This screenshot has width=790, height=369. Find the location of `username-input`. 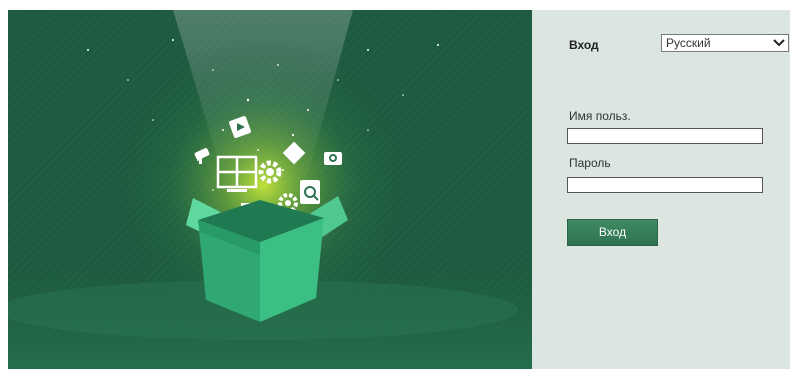

username-input is located at coordinates (665, 136).